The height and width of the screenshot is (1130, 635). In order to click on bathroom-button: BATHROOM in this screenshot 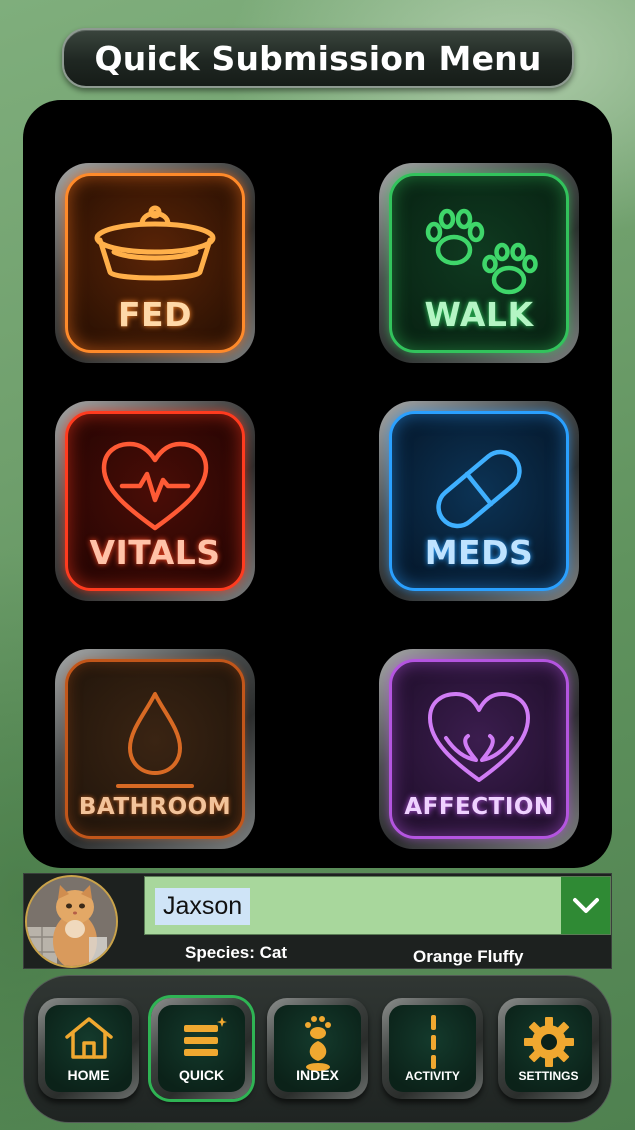, I will do `click(155, 749)`.